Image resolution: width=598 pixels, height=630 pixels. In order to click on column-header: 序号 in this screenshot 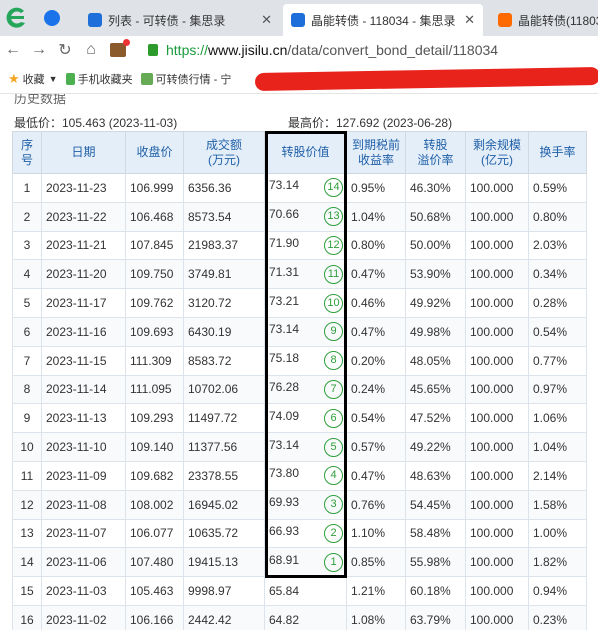, I will do `click(27, 152)`.